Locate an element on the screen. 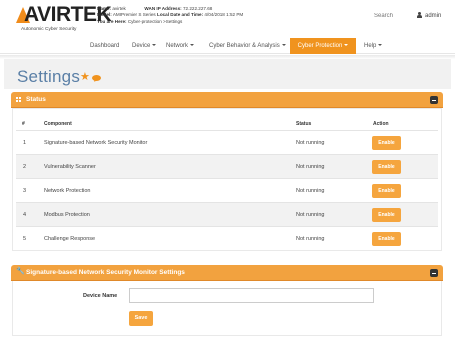 Image resolution: width=455 pixels, height=339 pixels. row-num: 1 is located at coordinates (25, 143).